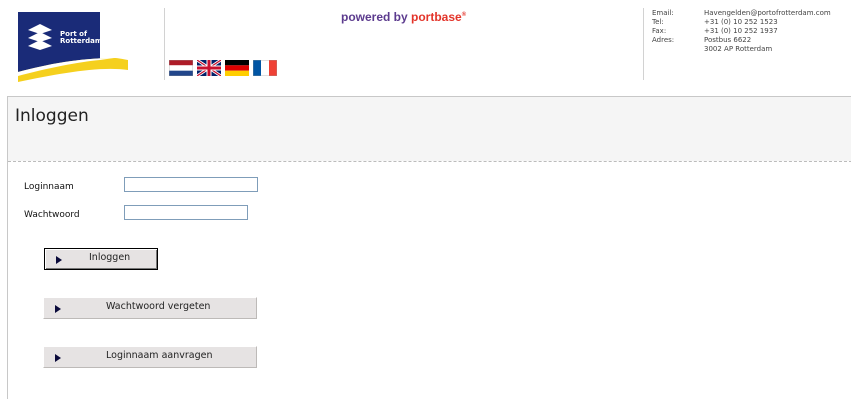 This screenshot has width=851, height=399. I want to click on email-link: Havengelden@portofrotterdam.com, so click(767, 13).